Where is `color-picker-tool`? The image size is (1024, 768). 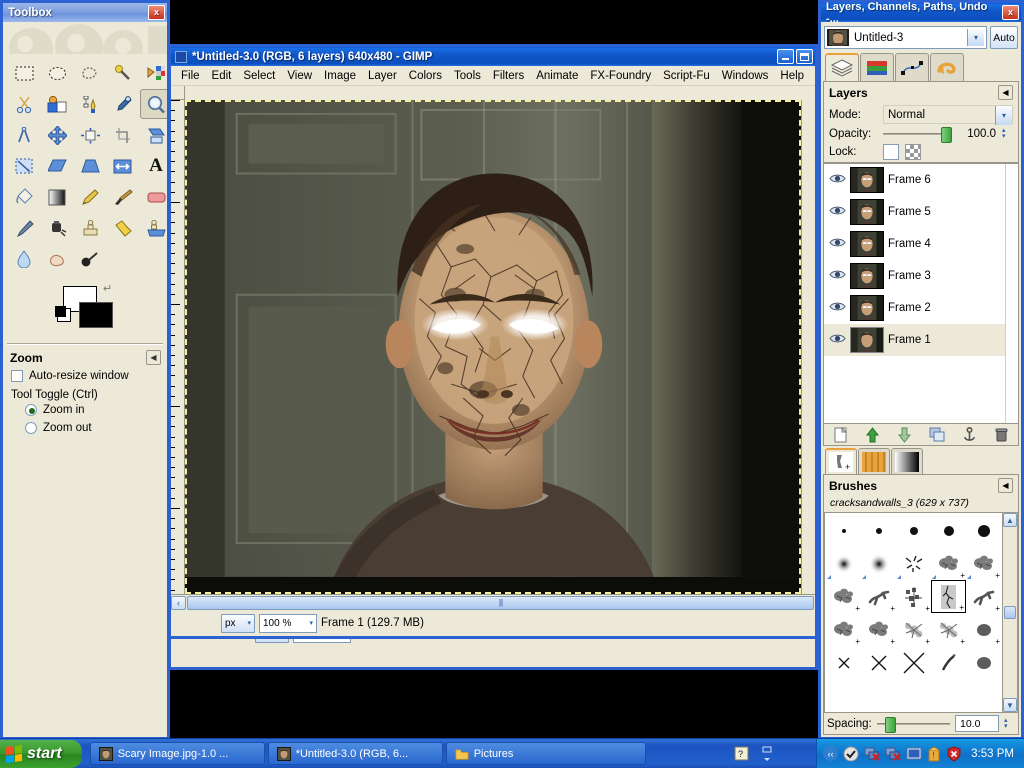 color-picker-tool is located at coordinates (123, 104).